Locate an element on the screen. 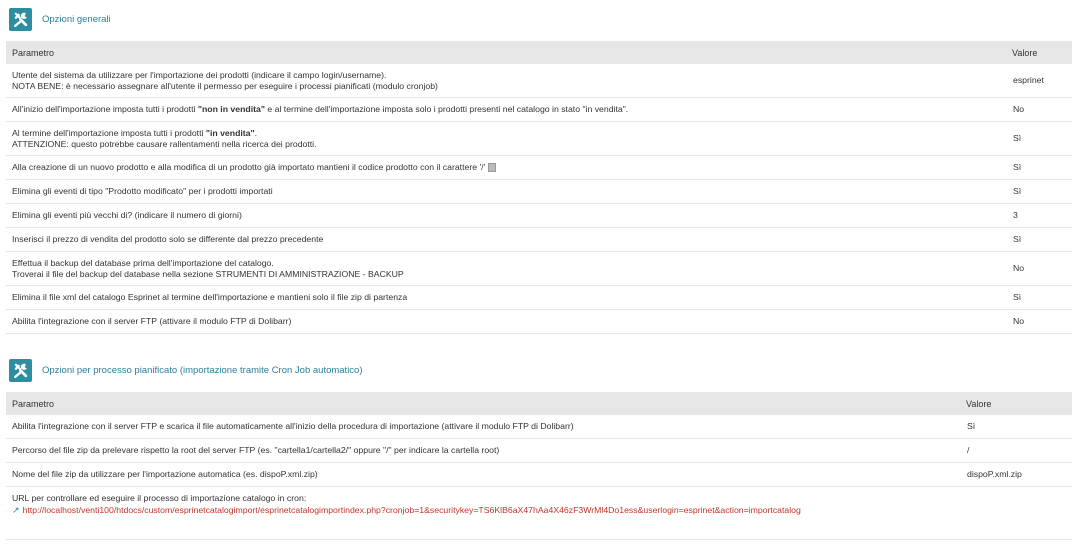  note-icon is located at coordinates (492, 168).